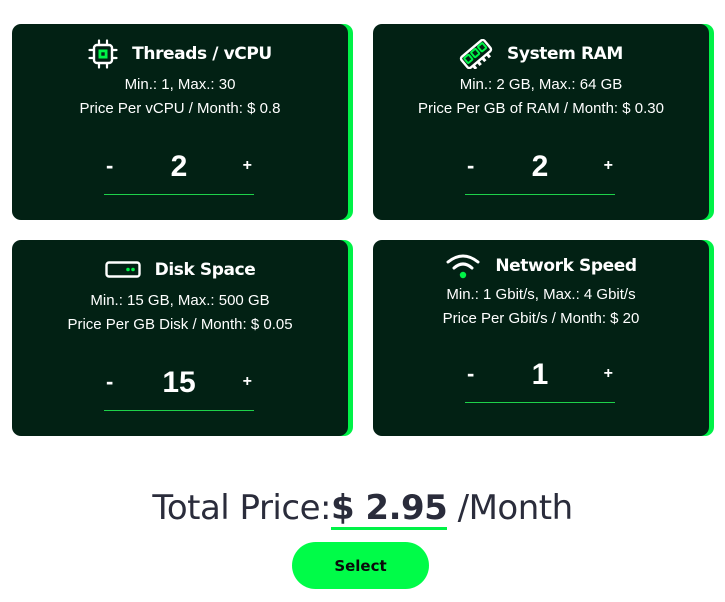  What do you see at coordinates (179, 383) in the screenshot?
I see `disk-quantity-input` at bounding box center [179, 383].